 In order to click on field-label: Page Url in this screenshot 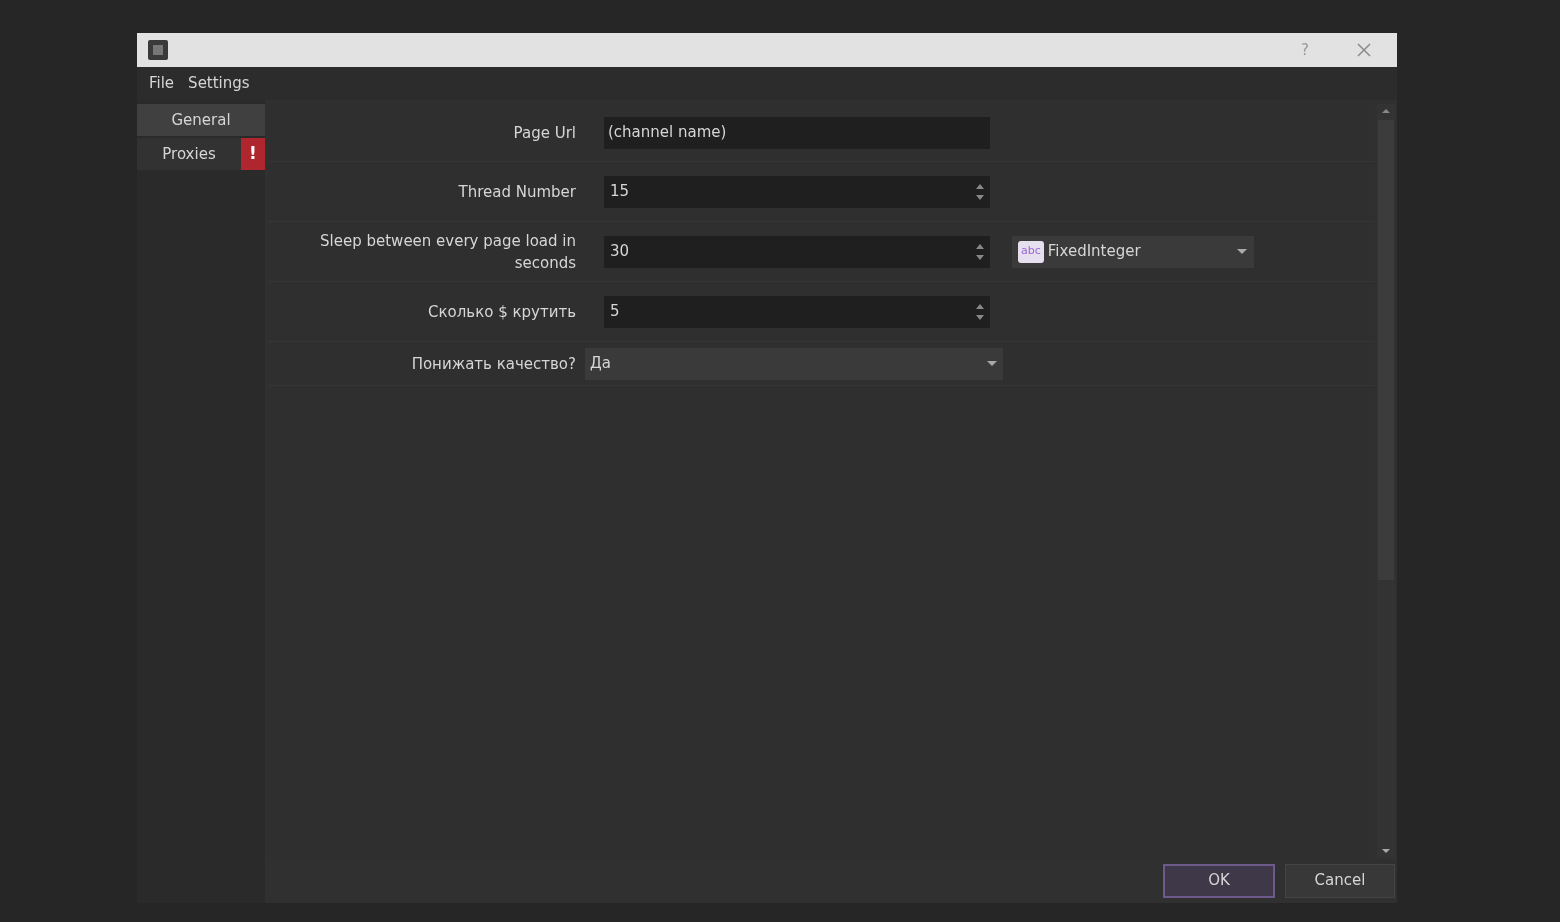, I will do `click(544, 133)`.